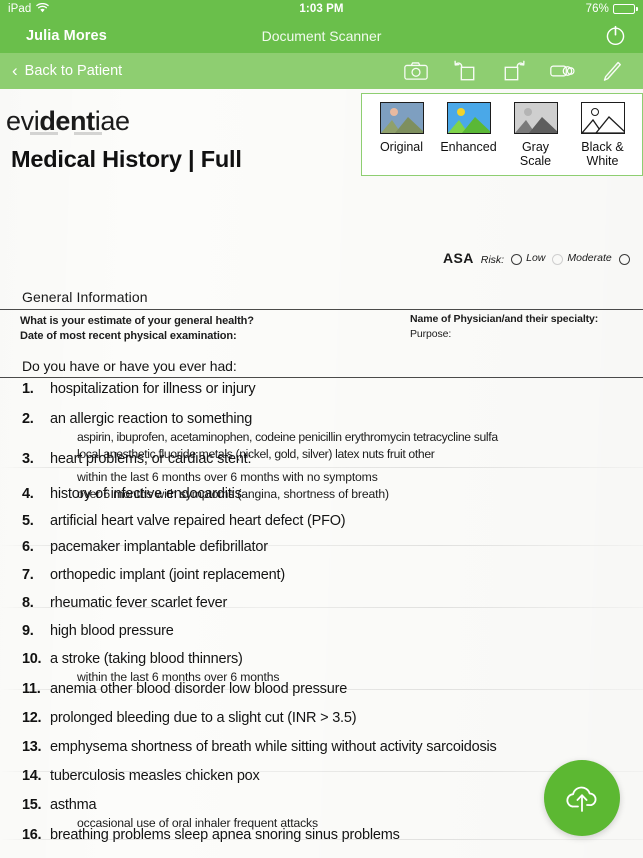  Describe the element at coordinates (346, 389) in the screenshot. I see `question-body: hospitalization for illness or injury` at that location.